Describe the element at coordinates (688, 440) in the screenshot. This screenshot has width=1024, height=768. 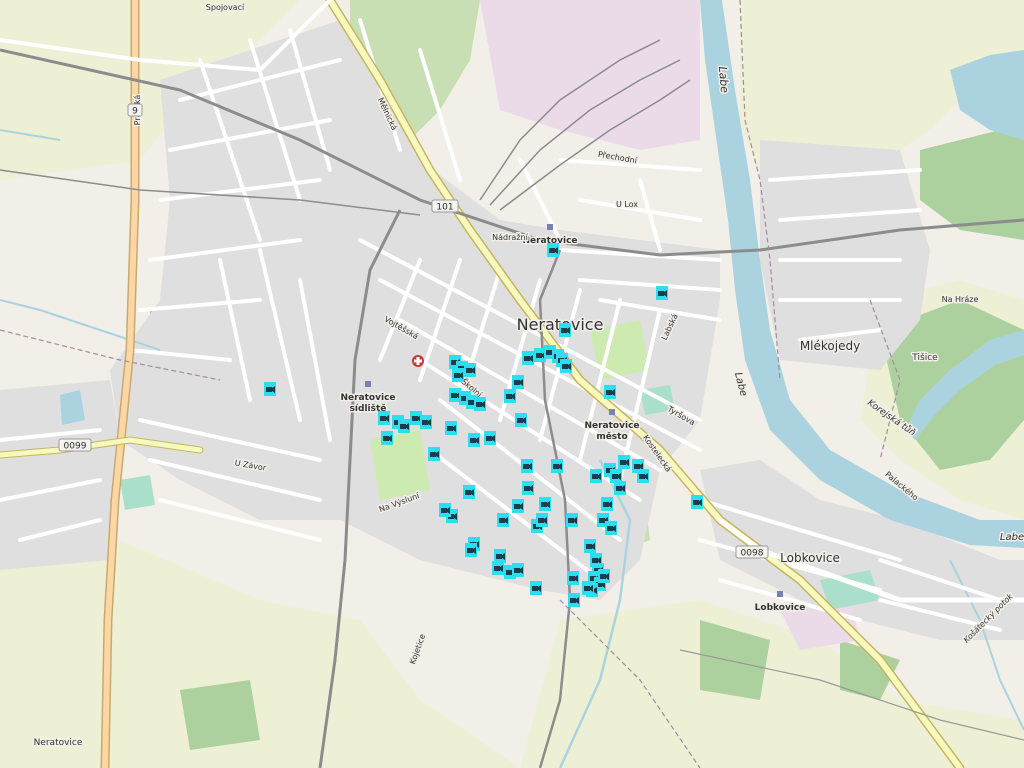
I see `town-labels: Neratovice Mlékojedy Lobkovice` at that location.